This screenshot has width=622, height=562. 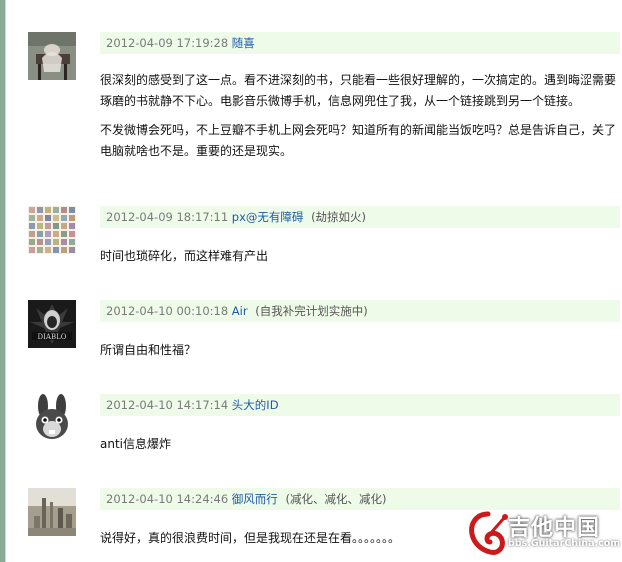 I want to click on window-left-border-inner, so click(x=5, y=281).